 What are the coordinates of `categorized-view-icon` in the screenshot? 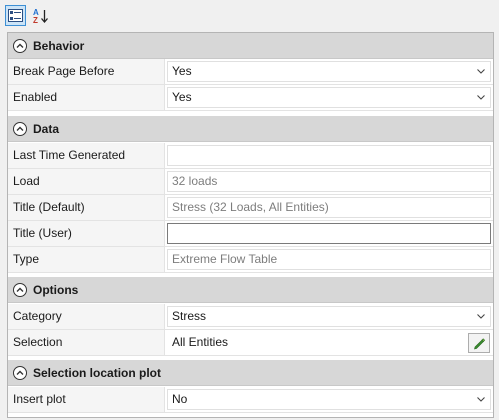 It's located at (15, 15).